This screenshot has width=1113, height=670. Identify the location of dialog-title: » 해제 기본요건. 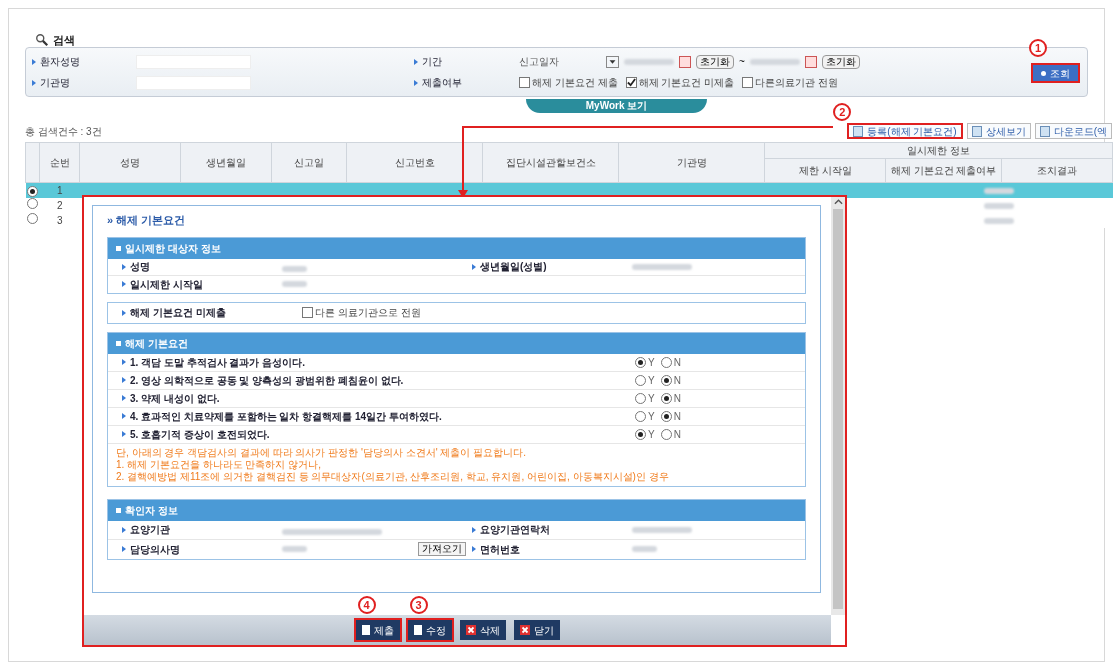
(147, 220).